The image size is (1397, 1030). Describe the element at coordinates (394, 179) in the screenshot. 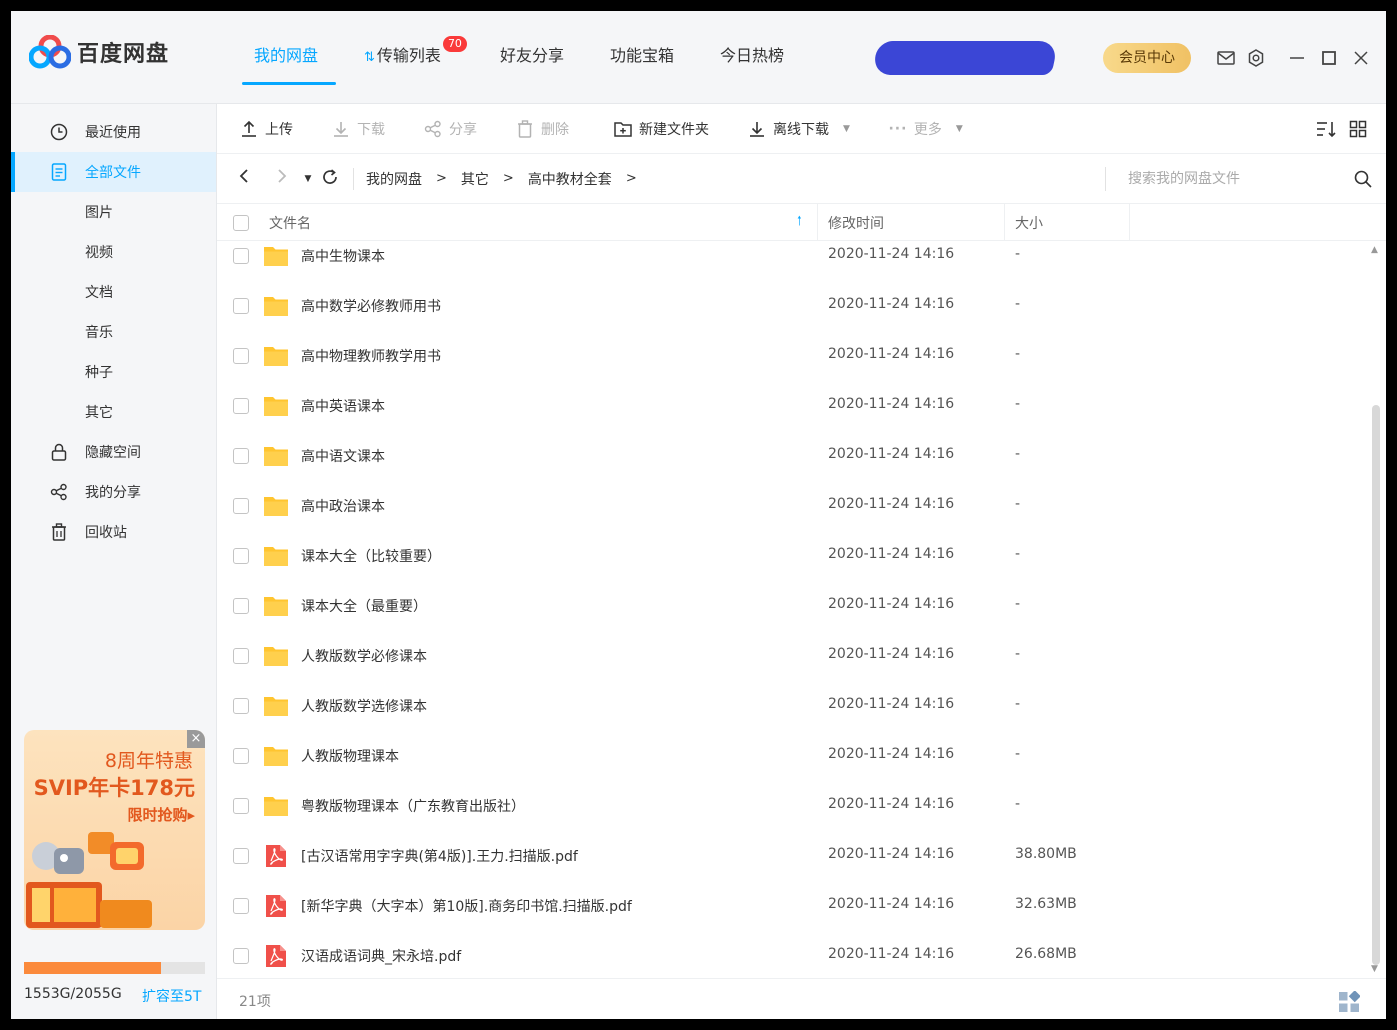

I see `breadcrumb-my-netdisk: 我的网盘` at that location.